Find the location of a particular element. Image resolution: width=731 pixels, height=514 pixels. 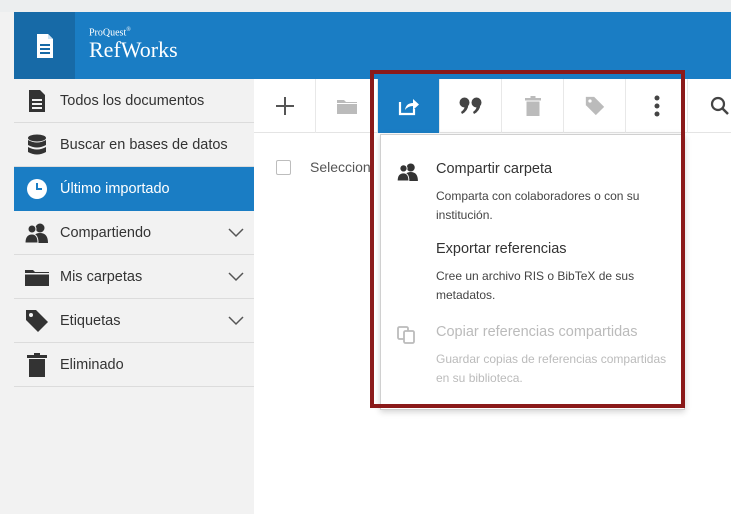

search-button is located at coordinates (709, 106).